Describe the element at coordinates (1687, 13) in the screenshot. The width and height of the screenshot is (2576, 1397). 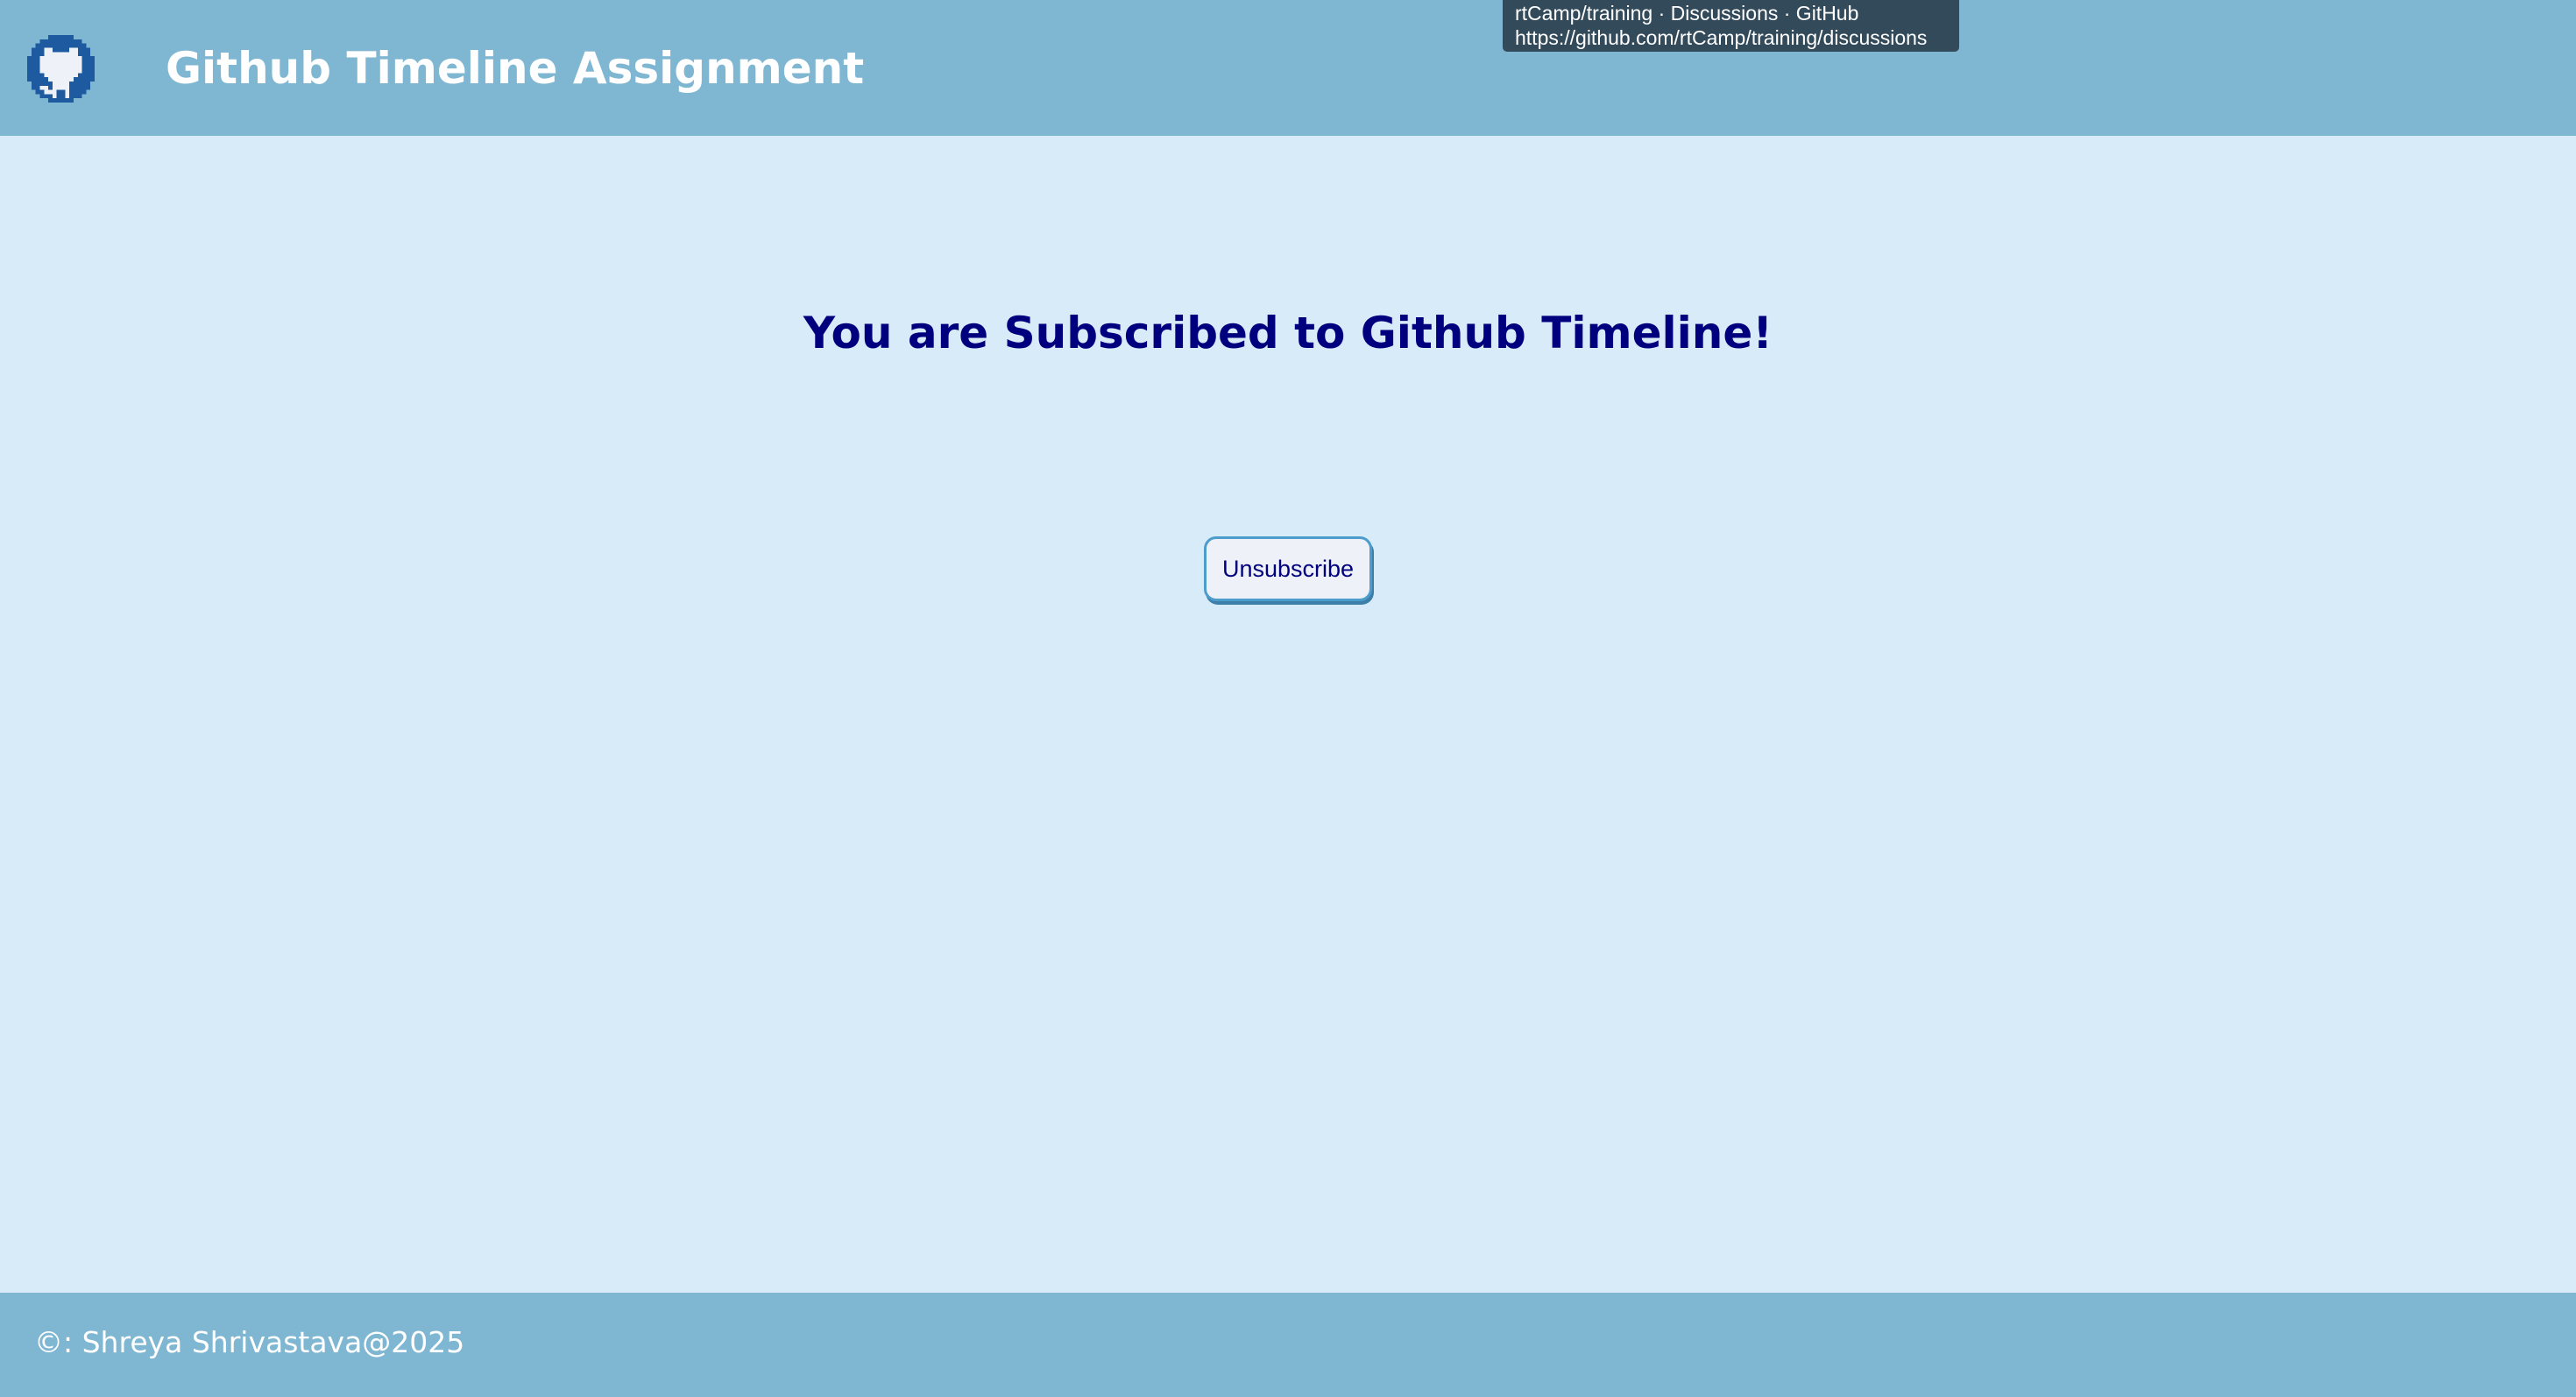
I see `tooltip-title: rtCamp/training · Discussions · GitHub` at that location.